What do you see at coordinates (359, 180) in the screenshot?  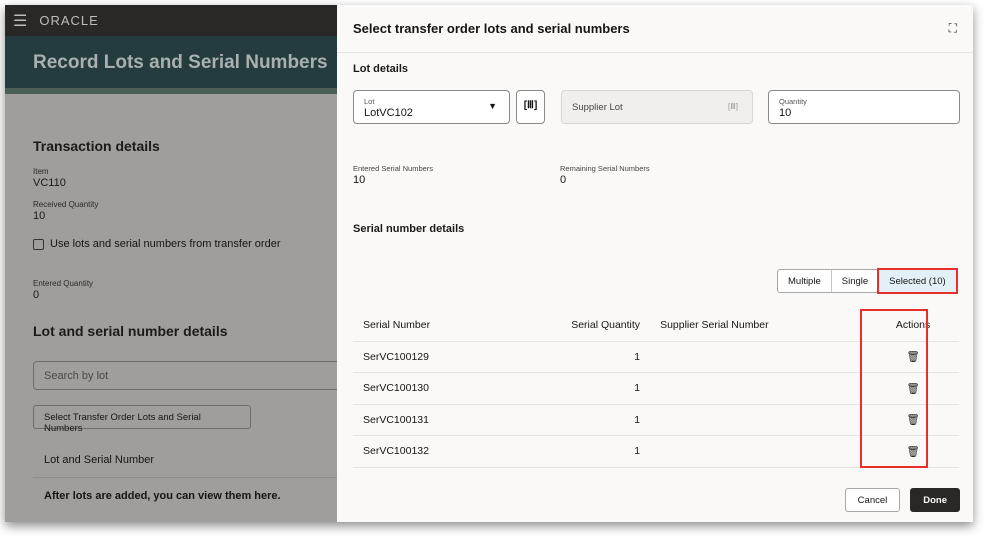 I see `entered-serial-value: 10` at bounding box center [359, 180].